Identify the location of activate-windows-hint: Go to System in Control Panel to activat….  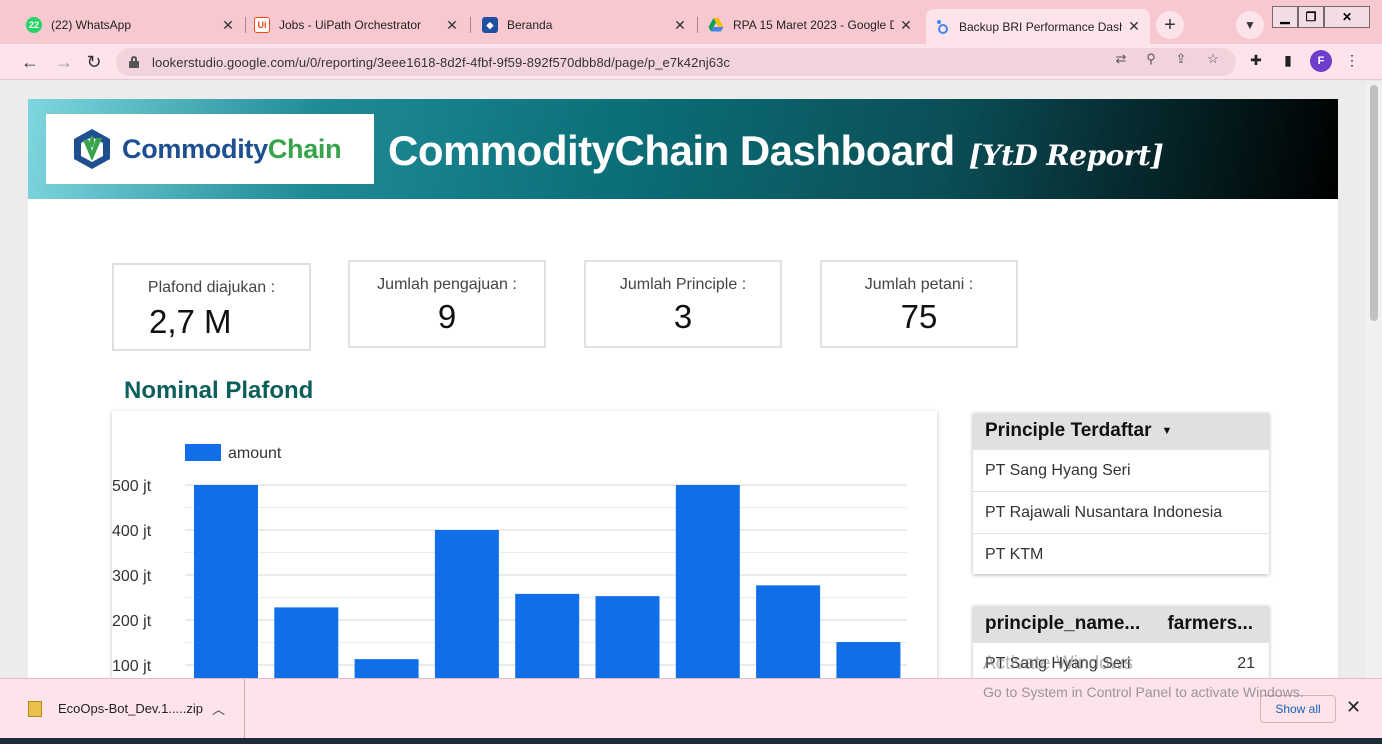
(1143, 692).